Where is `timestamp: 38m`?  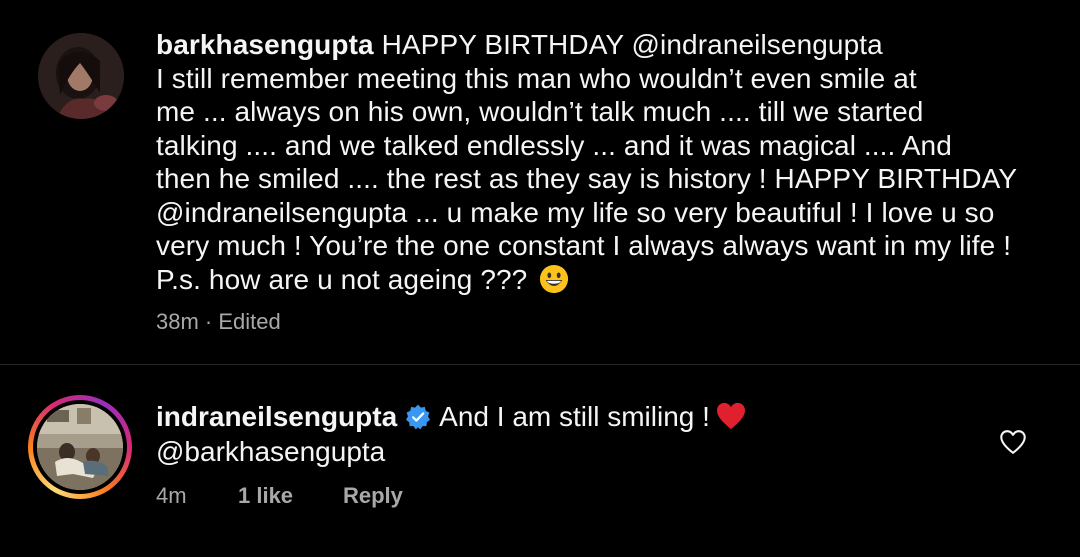 timestamp: 38m is located at coordinates (177, 321).